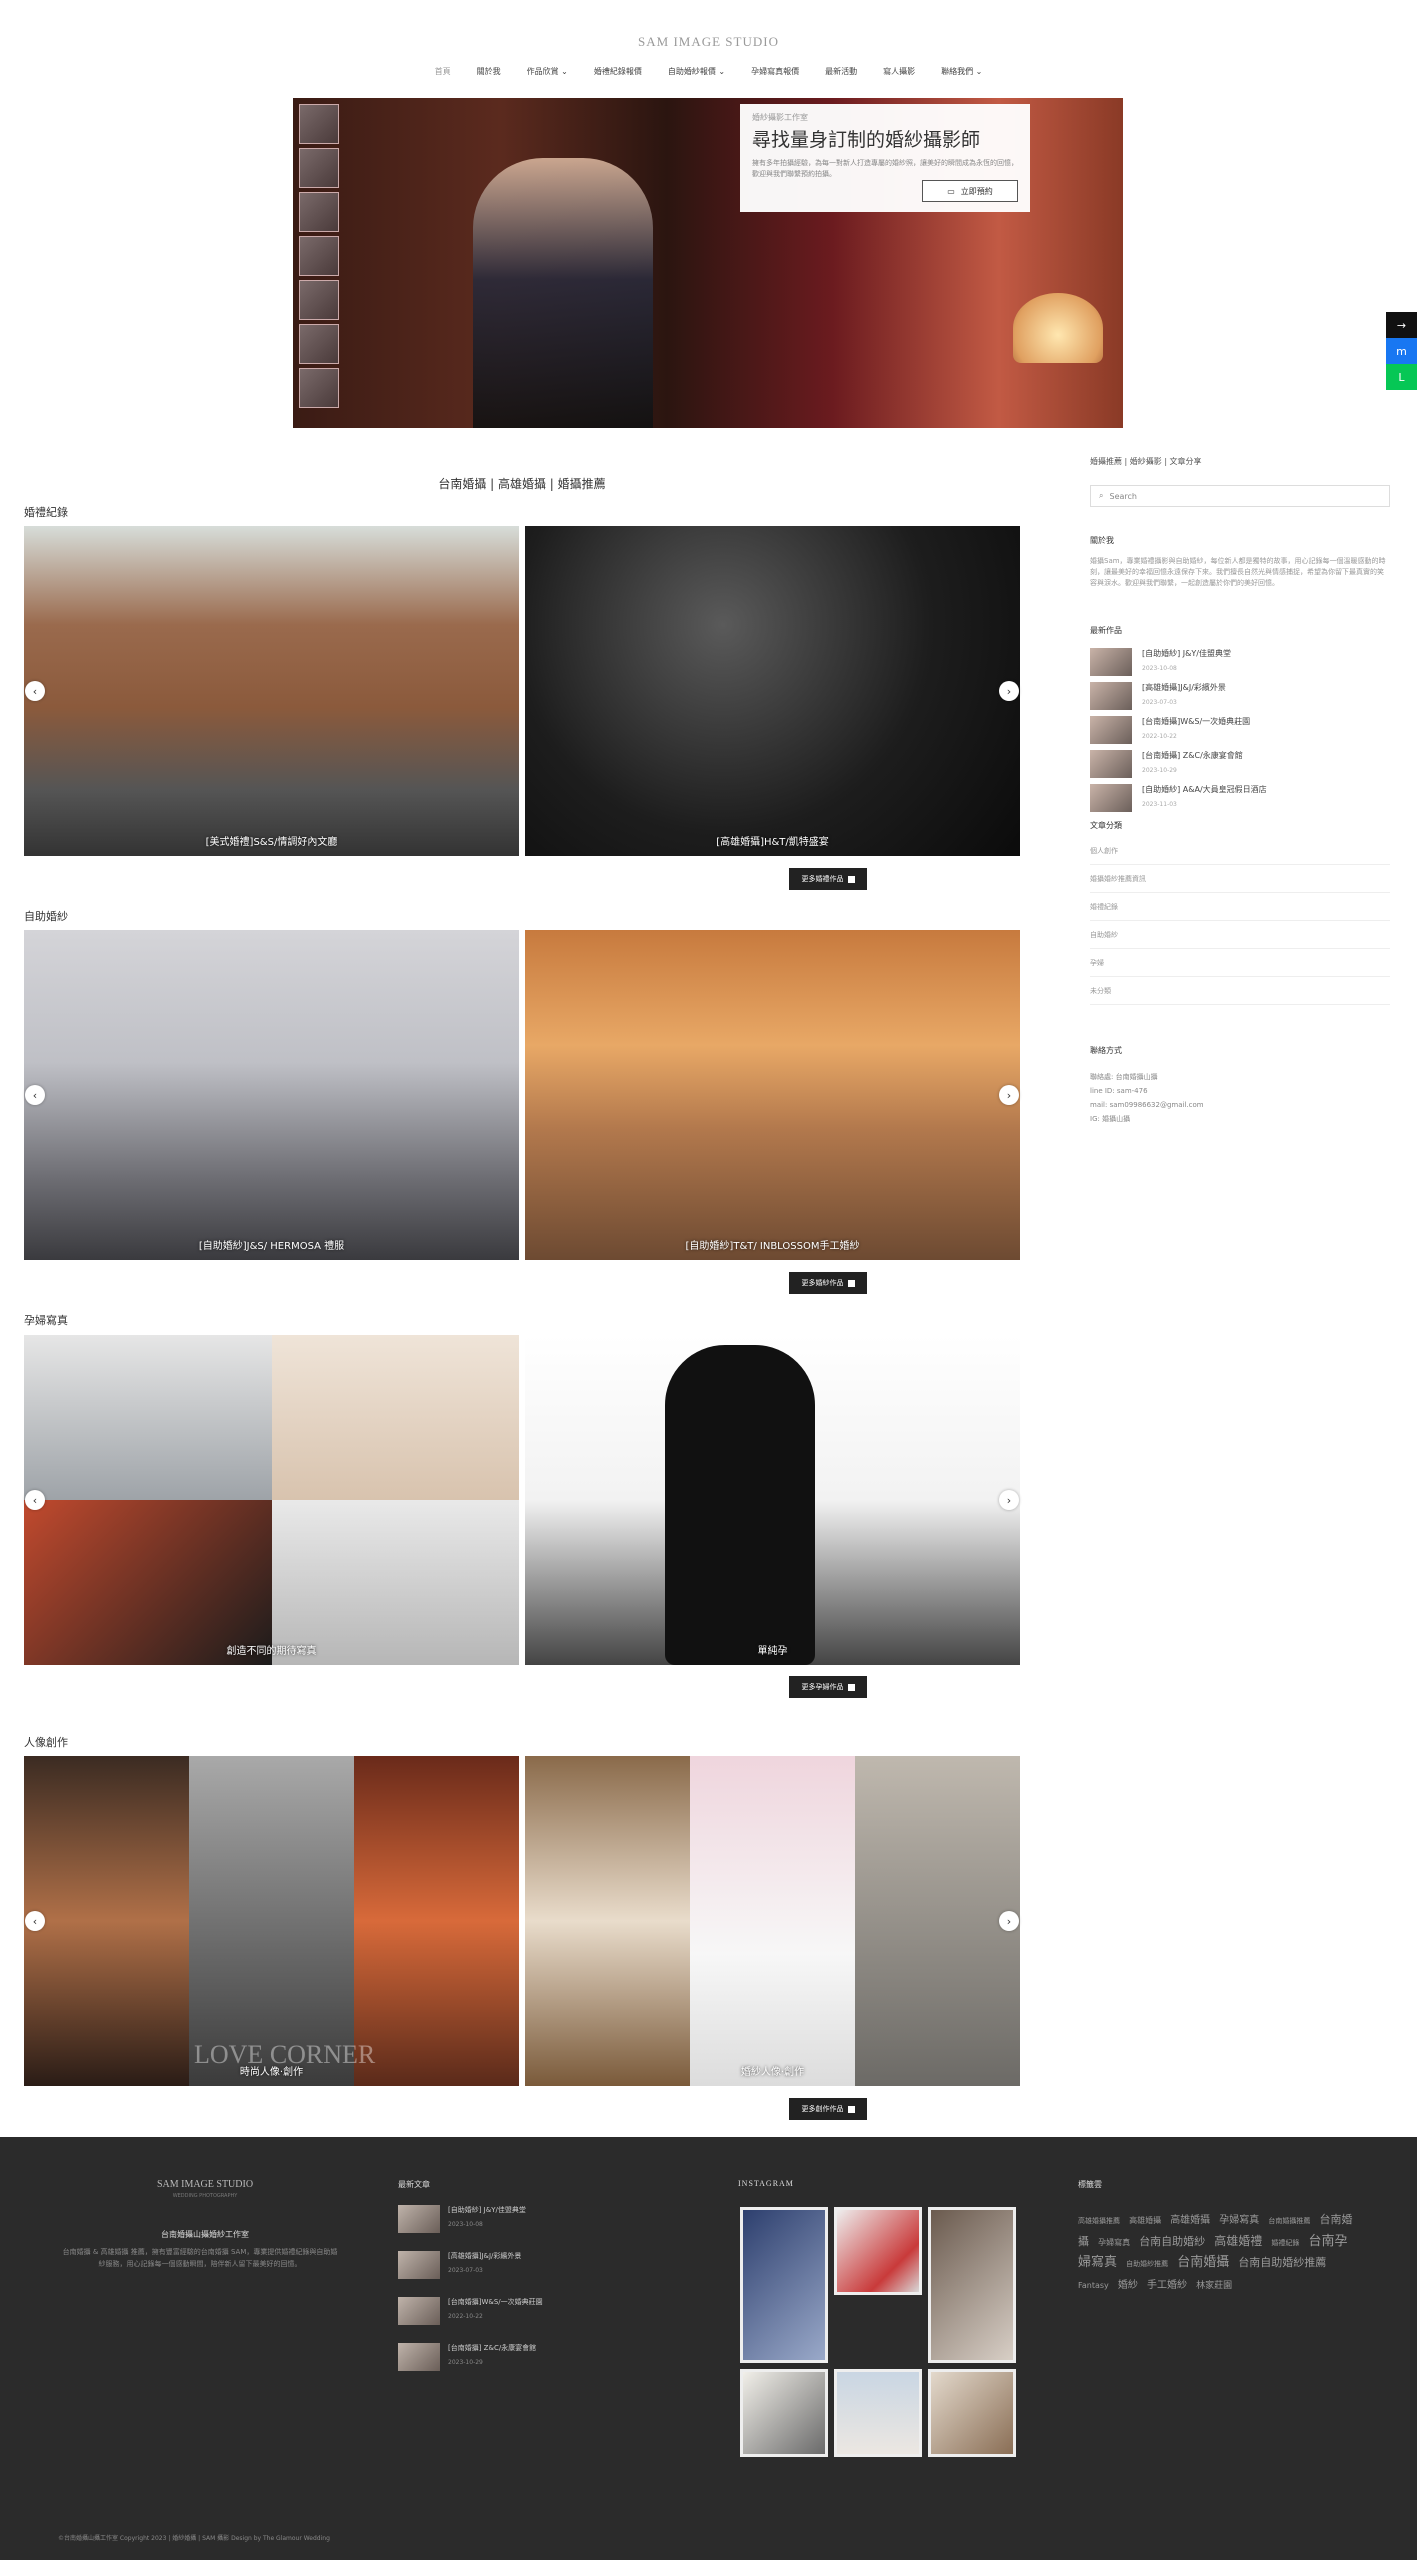 This screenshot has width=1417, height=2560. Describe the element at coordinates (772, 1921) in the screenshot. I see `gallery-item: 婚紗人像·創作` at that location.